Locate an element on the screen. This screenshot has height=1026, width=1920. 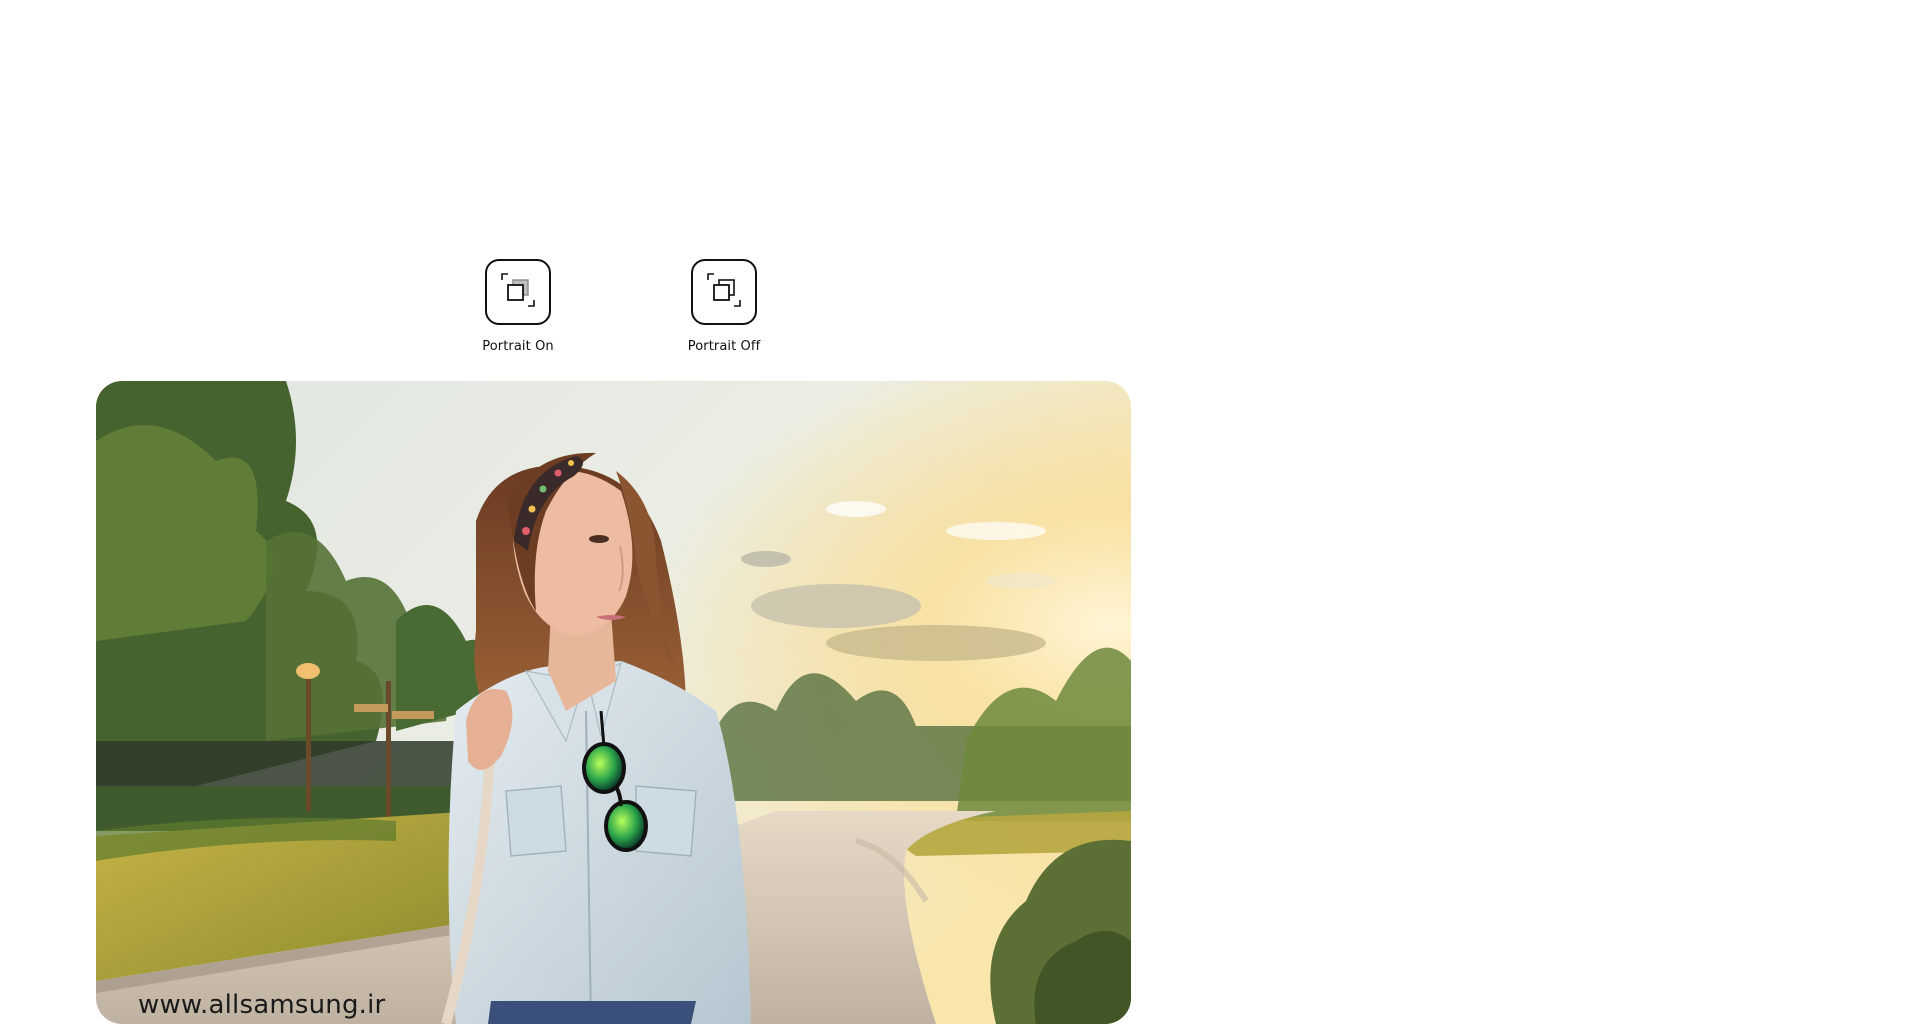
portrait-on-toggle: Portrait On is located at coordinates (518, 306).